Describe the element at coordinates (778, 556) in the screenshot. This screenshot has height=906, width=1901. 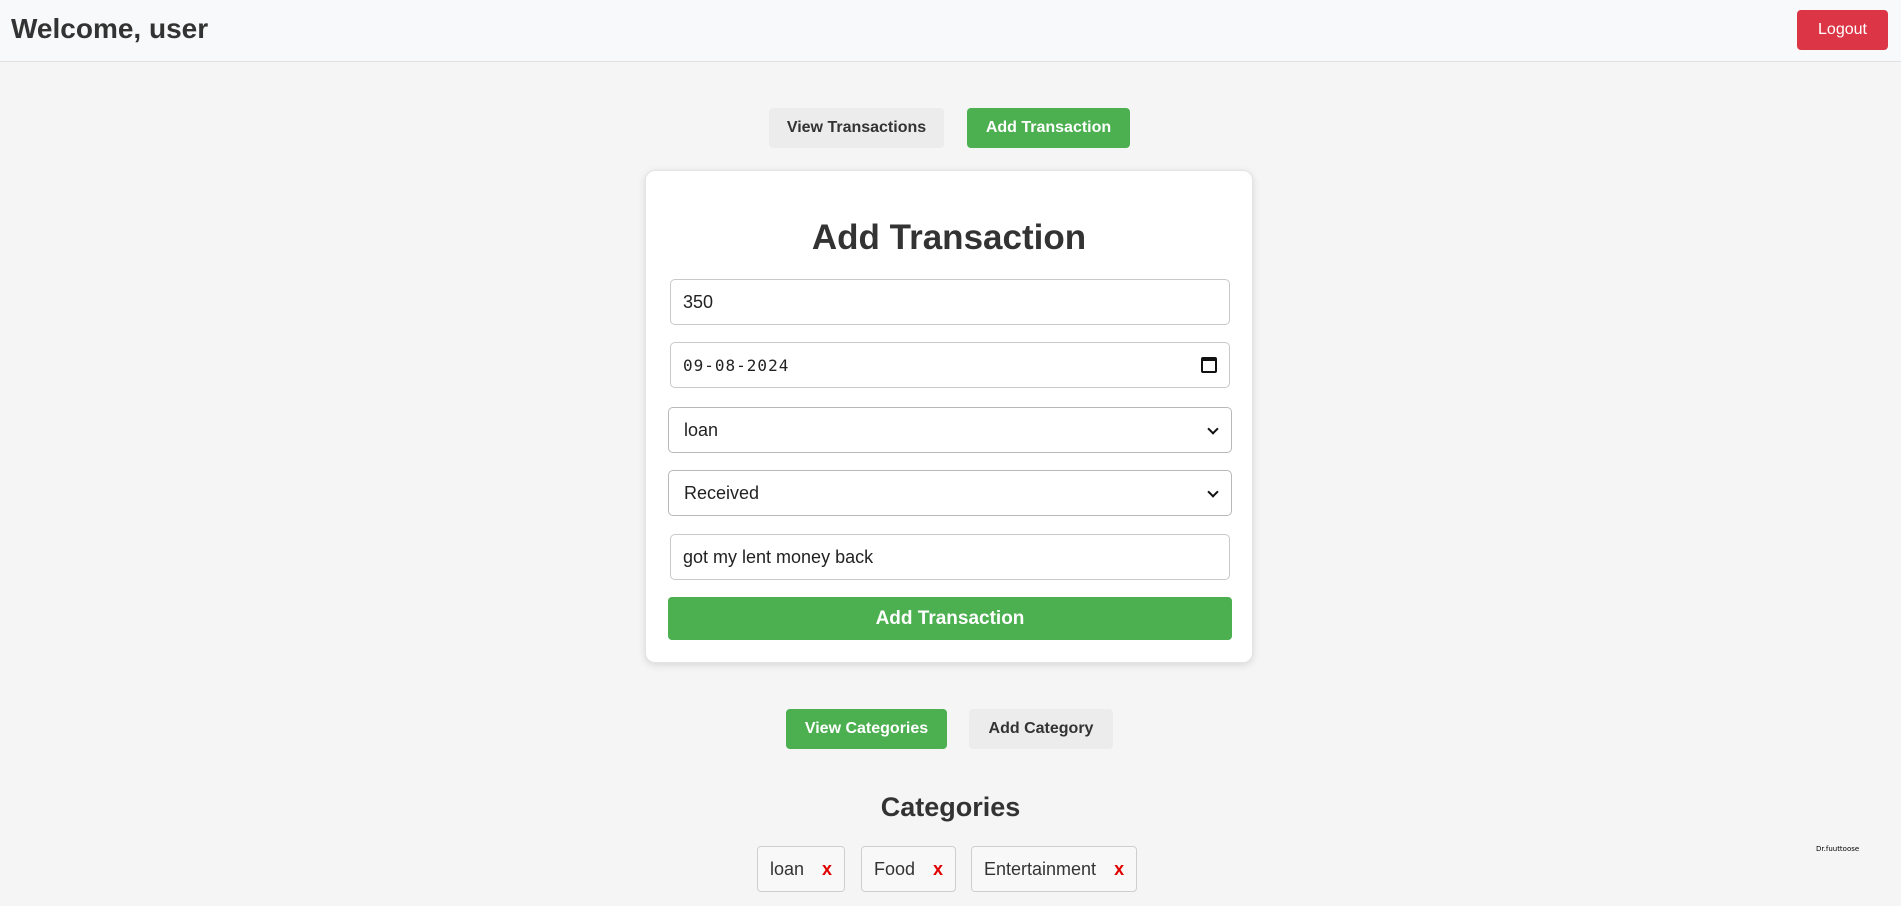
I see `description-value: got my lent money back` at that location.